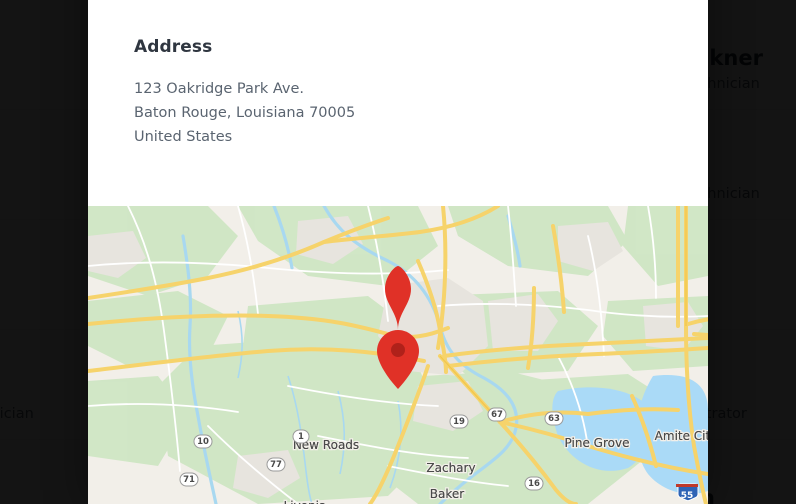 This screenshot has width=796, height=504. Describe the element at coordinates (447, 494) in the screenshot. I see `svg-text: Baker` at that location.